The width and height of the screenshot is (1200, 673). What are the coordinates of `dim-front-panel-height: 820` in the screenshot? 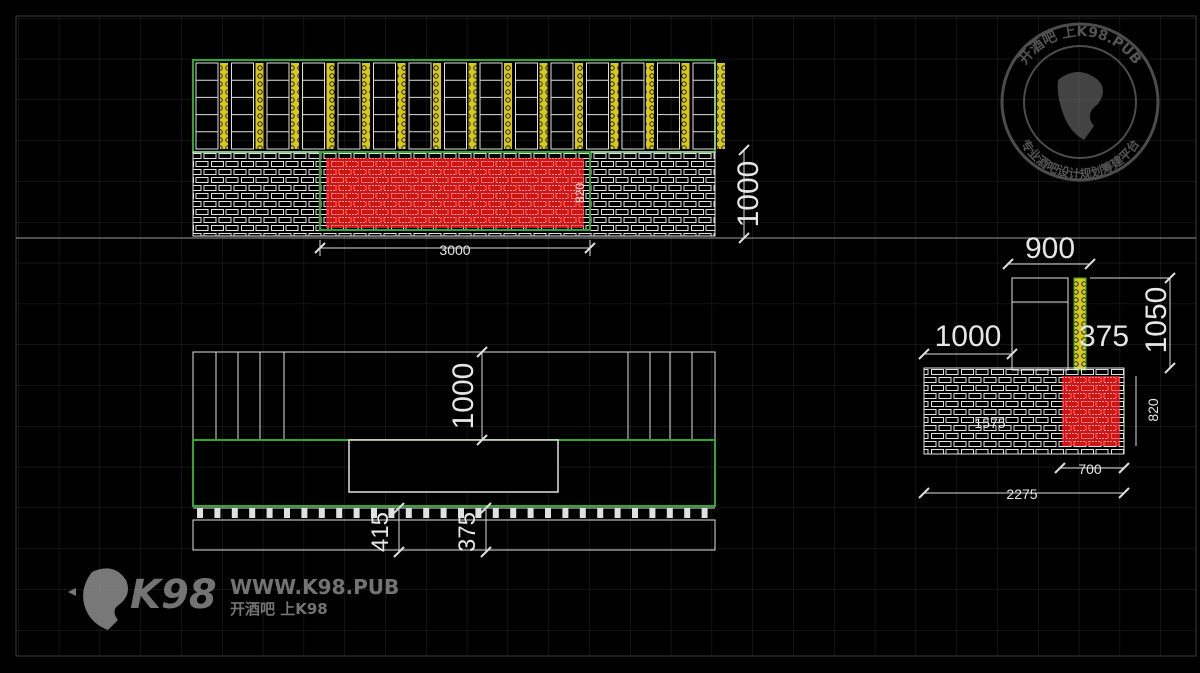 It's located at (580, 193).